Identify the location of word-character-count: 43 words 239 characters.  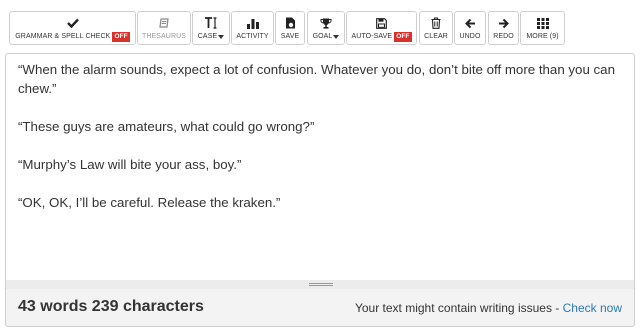
(111, 306).